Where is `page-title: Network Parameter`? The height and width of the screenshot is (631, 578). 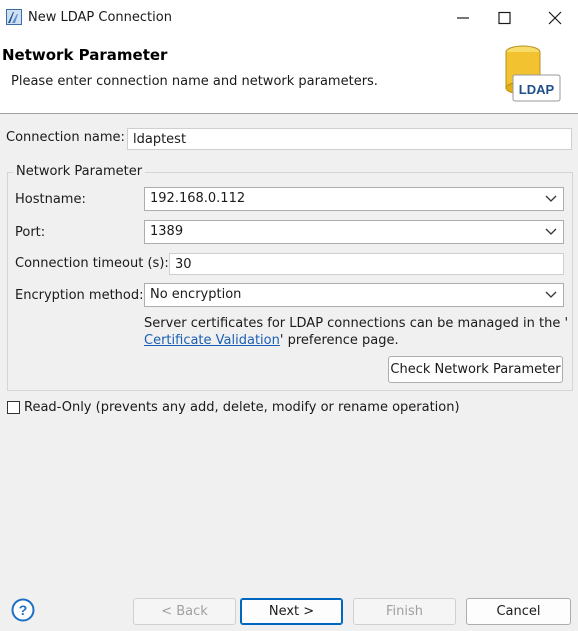
page-title: Network Parameter is located at coordinates (85, 55).